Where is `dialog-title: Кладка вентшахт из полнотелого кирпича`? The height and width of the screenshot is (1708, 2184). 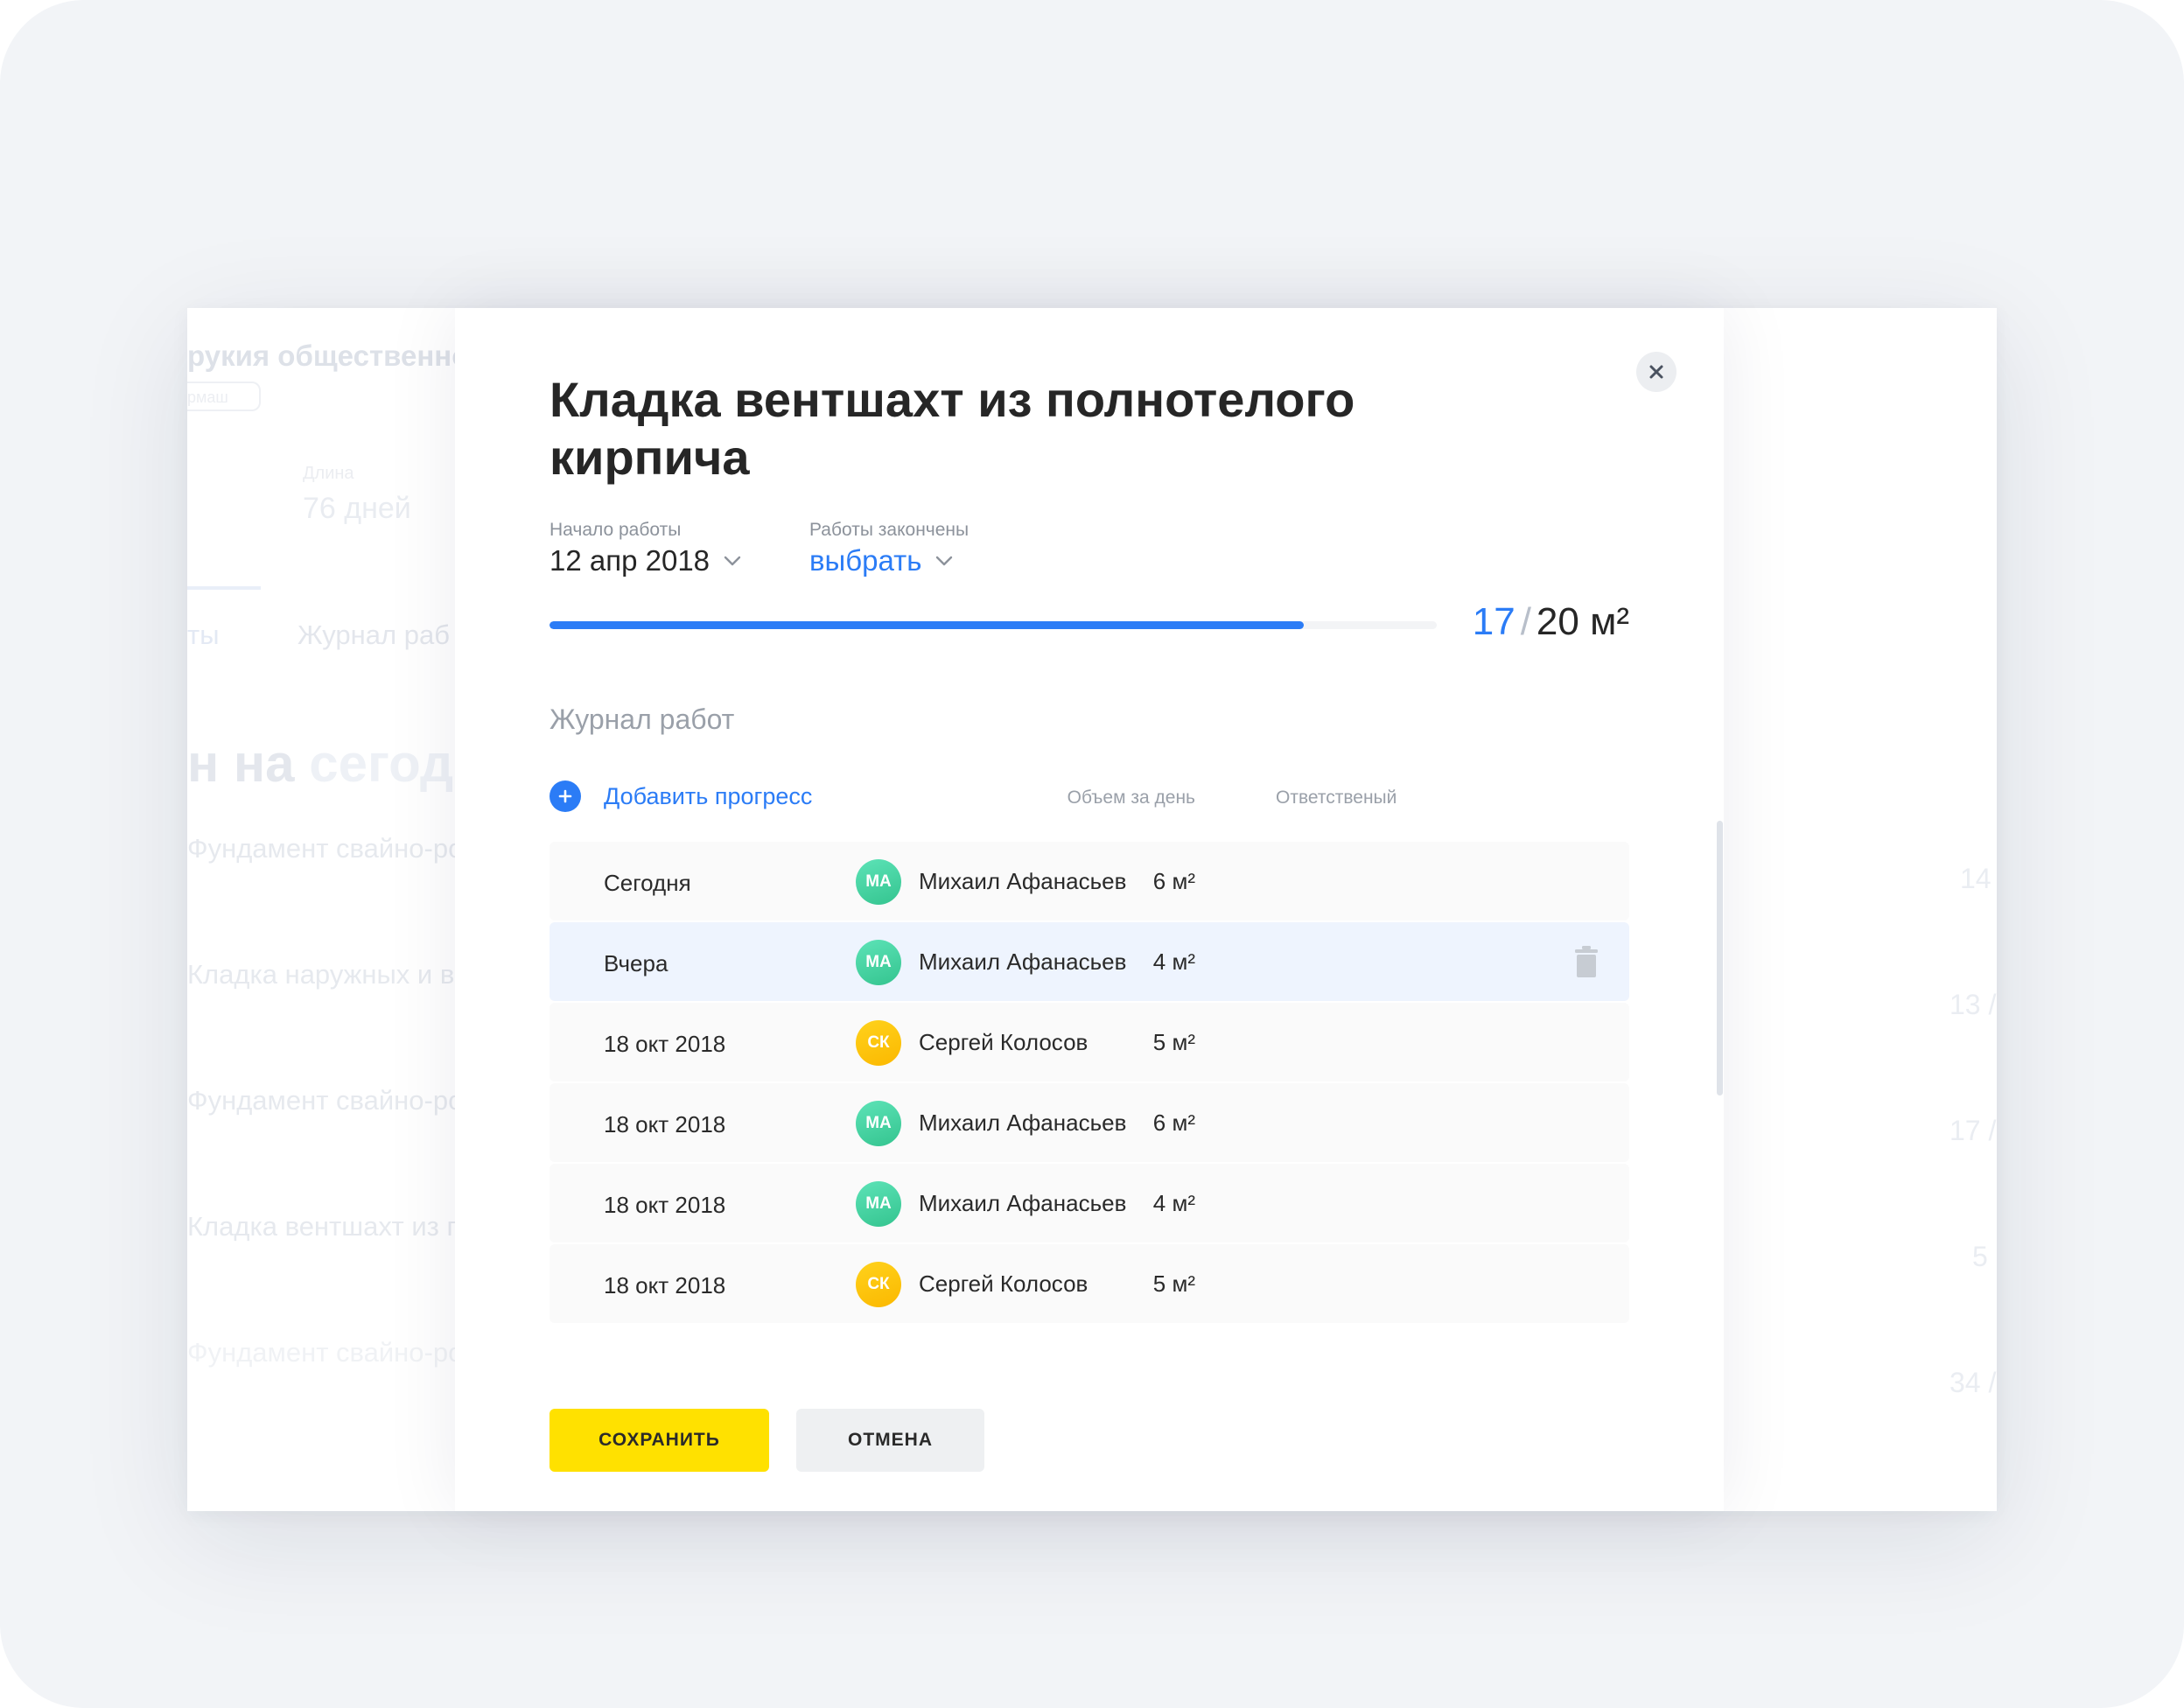 dialog-title: Кладка вентшахт из полнотелого кирпича is located at coordinates (952, 428).